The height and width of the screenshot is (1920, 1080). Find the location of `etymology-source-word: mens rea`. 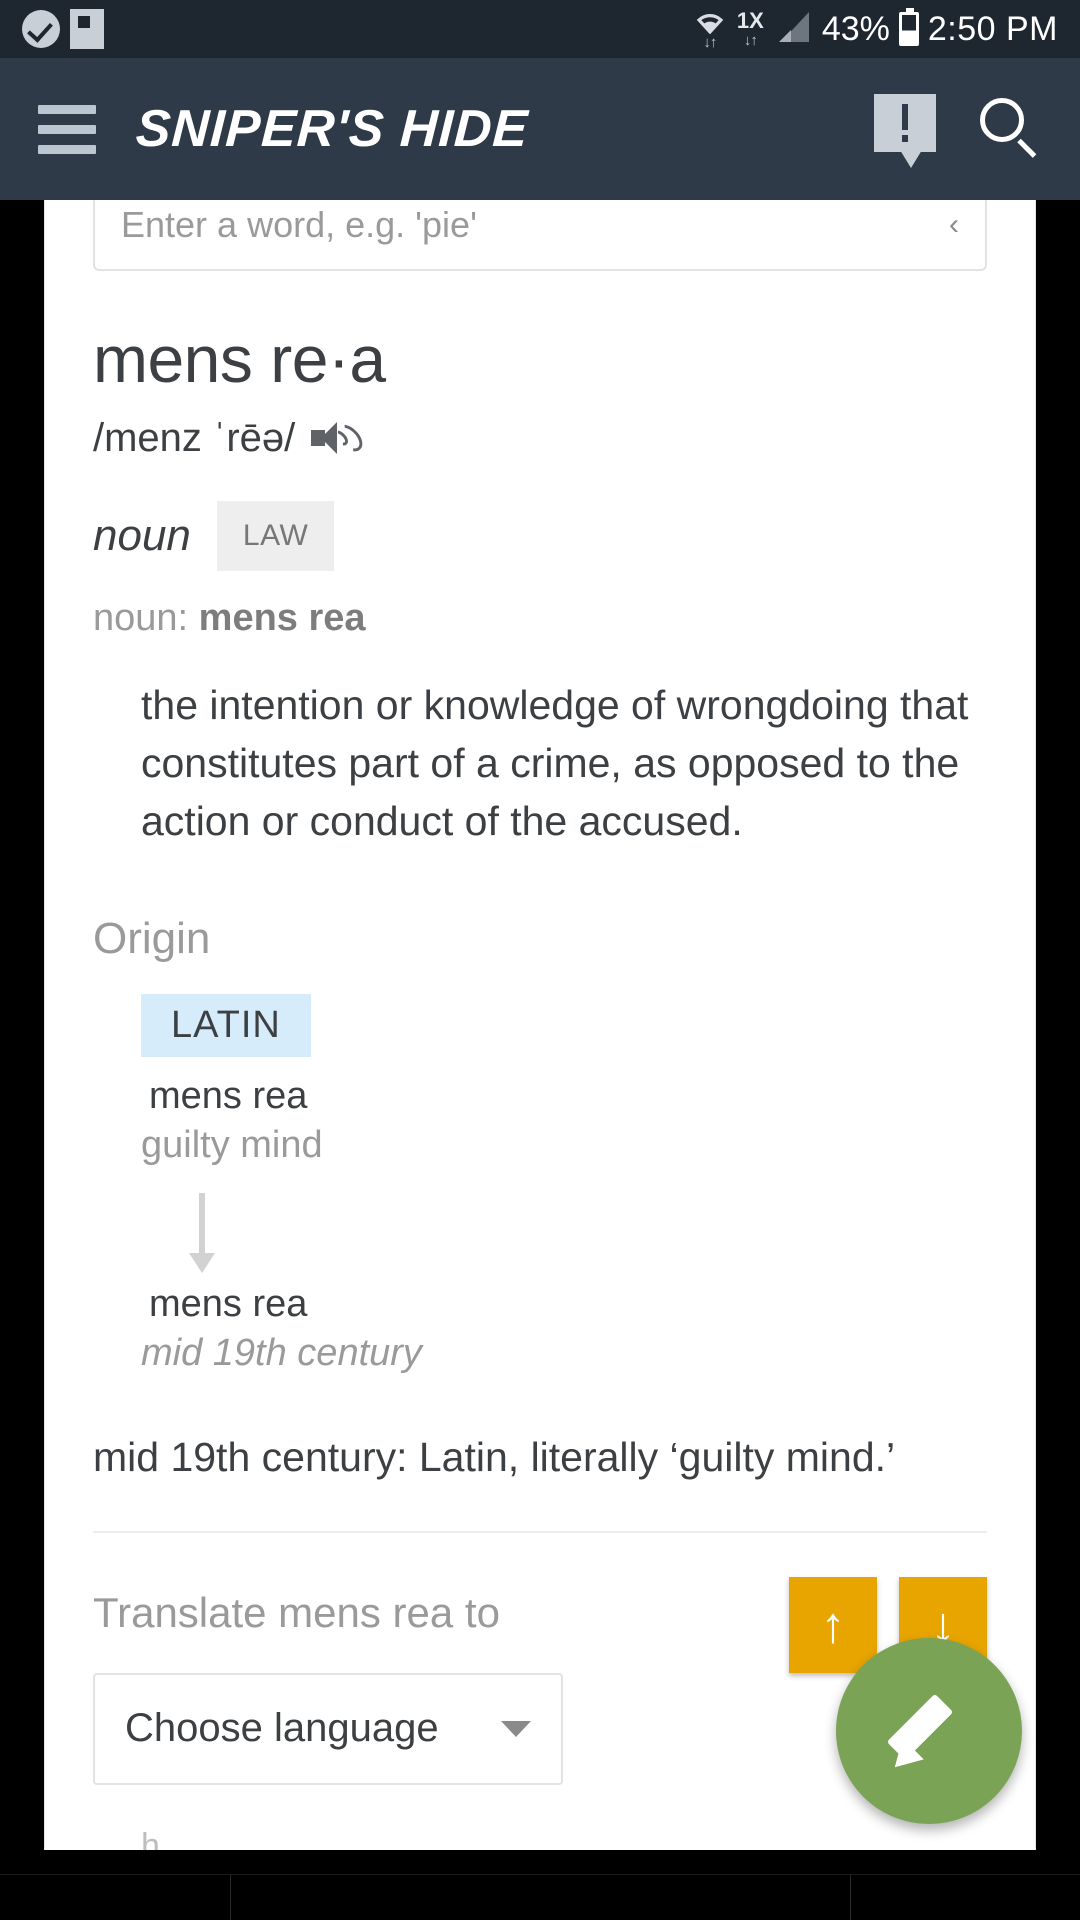

etymology-source-word: mens rea is located at coordinates (228, 1096).